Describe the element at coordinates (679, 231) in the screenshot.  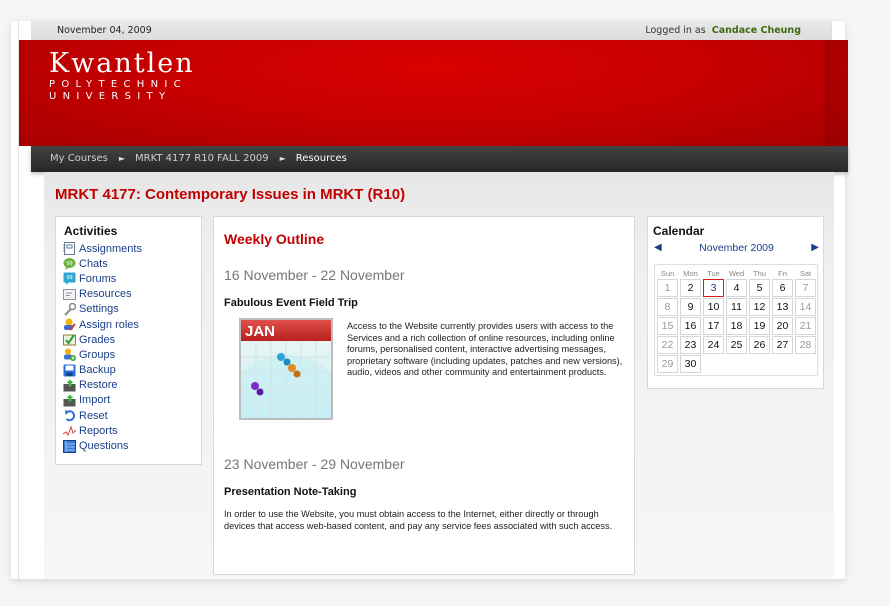
I see `calendar-title: Calendar` at that location.